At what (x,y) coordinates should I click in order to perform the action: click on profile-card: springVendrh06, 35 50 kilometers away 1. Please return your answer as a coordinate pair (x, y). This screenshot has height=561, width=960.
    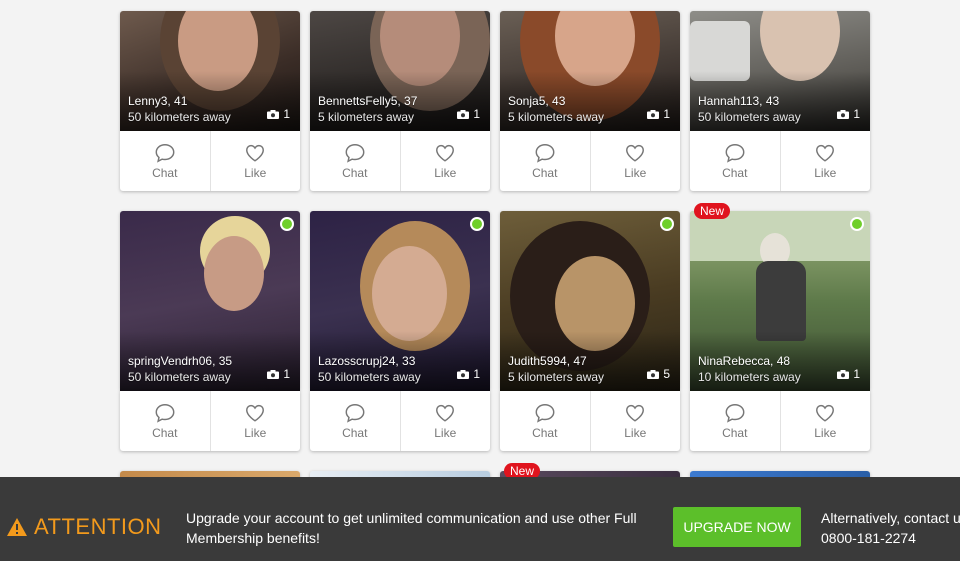
    Looking at the image, I should click on (210, 301).